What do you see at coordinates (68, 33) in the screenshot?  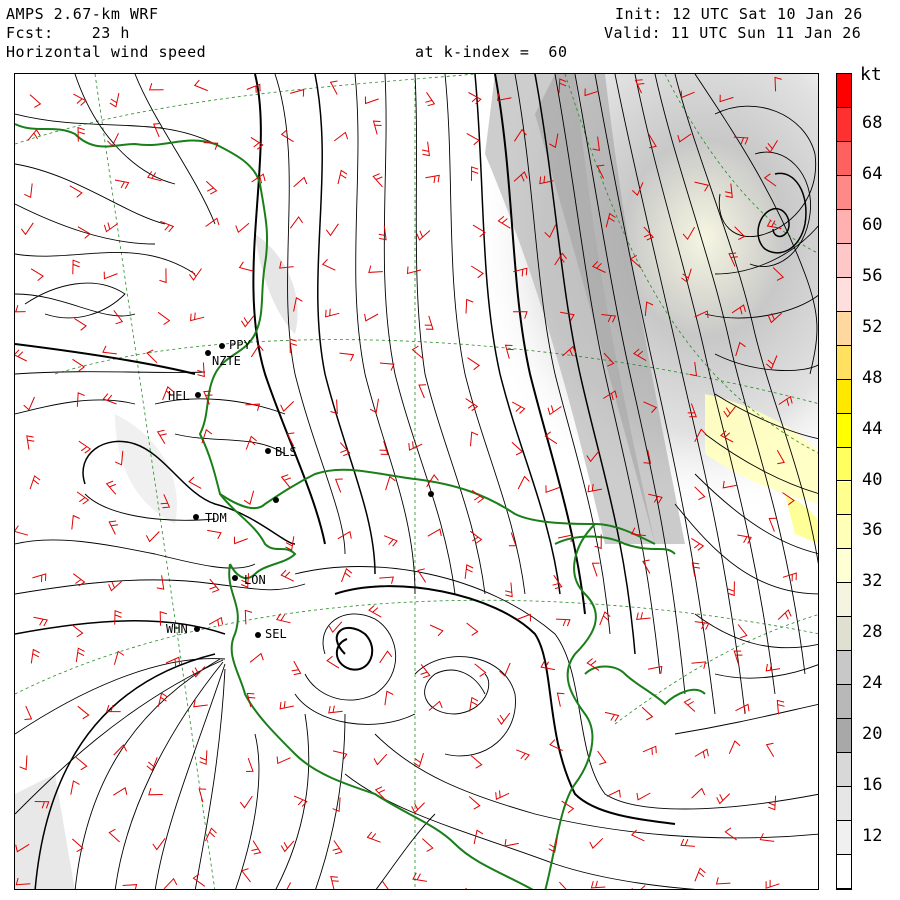 I see `forecast-hour: Fcst: 23 h` at bounding box center [68, 33].